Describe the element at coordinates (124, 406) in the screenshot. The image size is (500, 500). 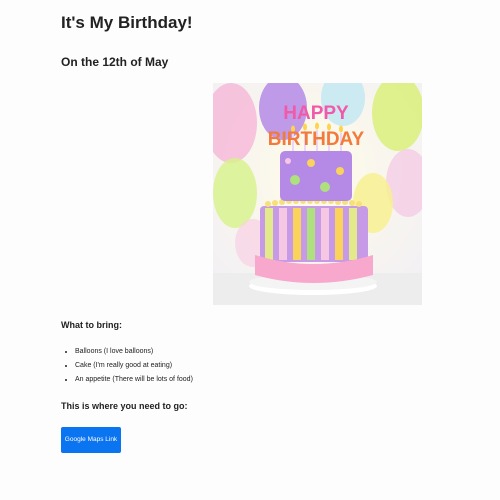
I see `directions-heading: This is where you need to go:` at that location.